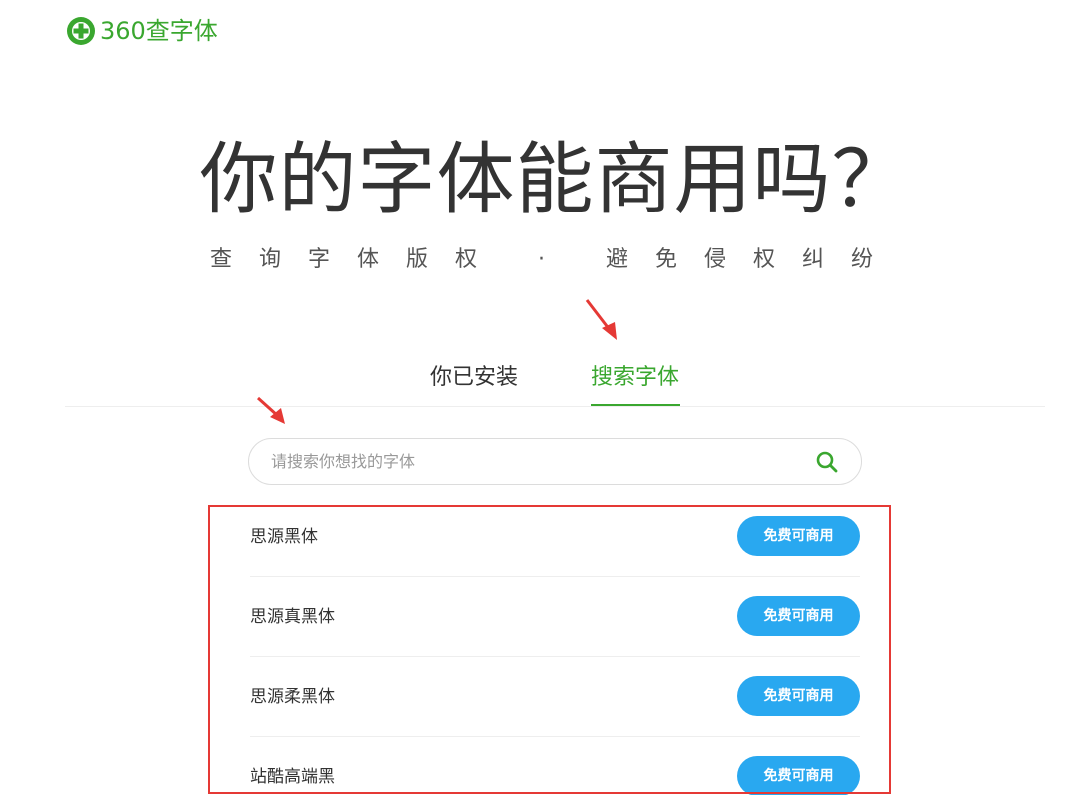  I want to click on brand-logo: 360查字体, so click(142, 31).